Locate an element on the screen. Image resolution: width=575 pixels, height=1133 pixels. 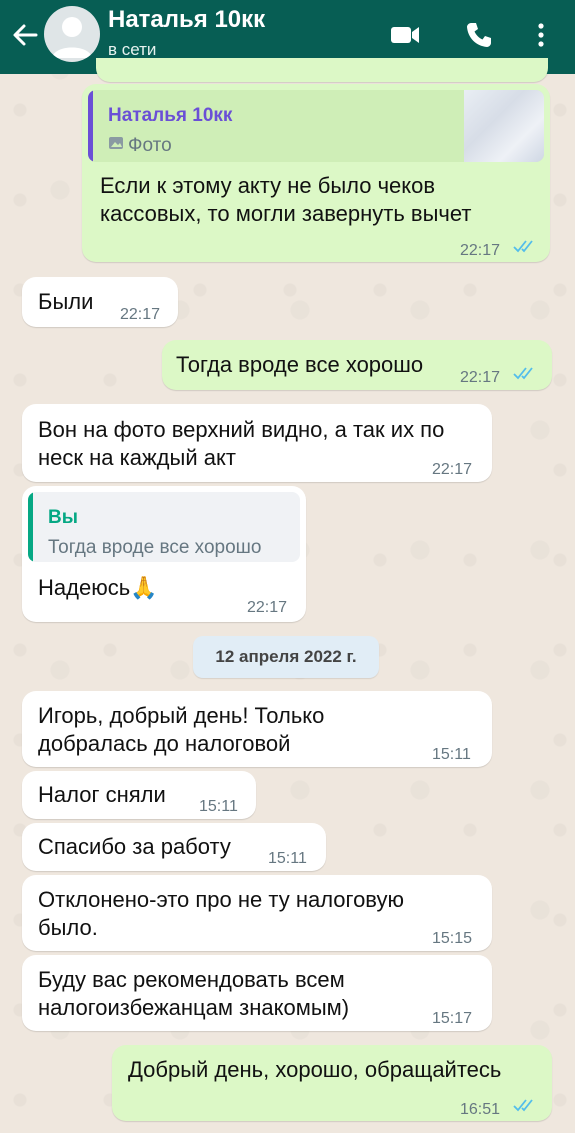
message-text: Игорь, добрый день! Только is located at coordinates (181, 715).